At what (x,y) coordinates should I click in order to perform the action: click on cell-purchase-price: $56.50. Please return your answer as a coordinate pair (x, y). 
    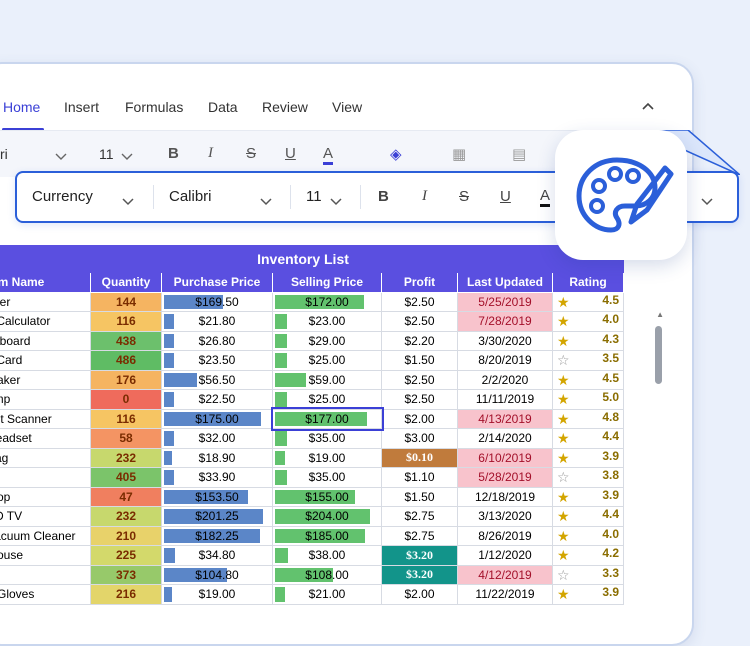
    Looking at the image, I should click on (217, 379).